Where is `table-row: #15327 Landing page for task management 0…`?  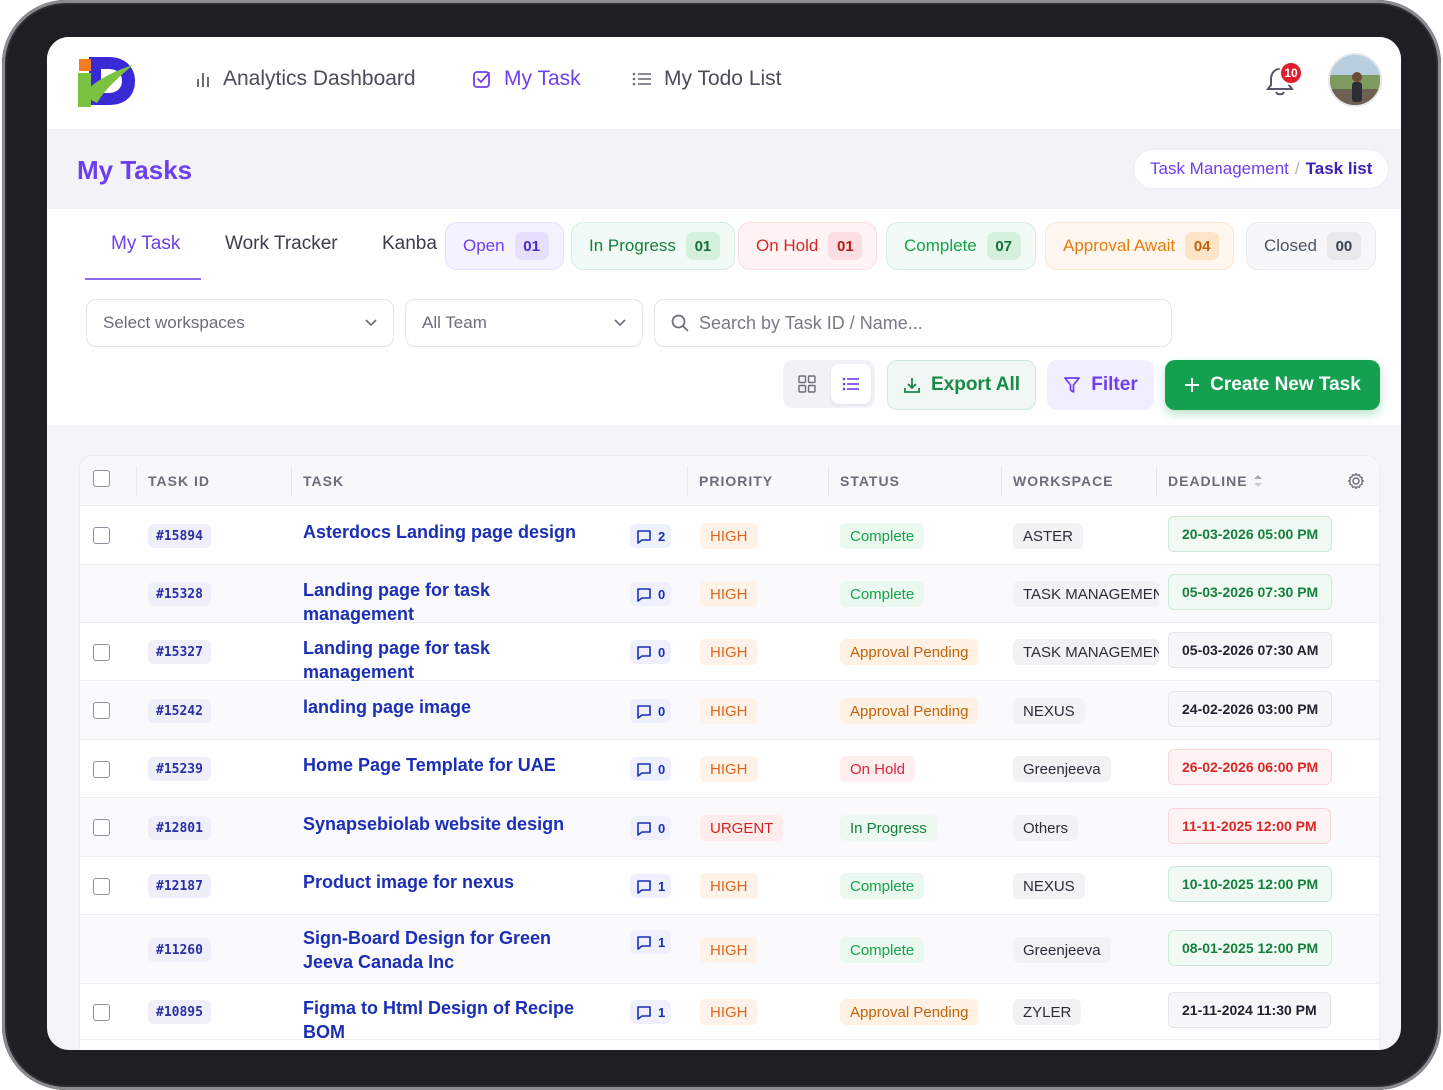
table-row: #15327 Landing page for task management 0… is located at coordinates (729, 653).